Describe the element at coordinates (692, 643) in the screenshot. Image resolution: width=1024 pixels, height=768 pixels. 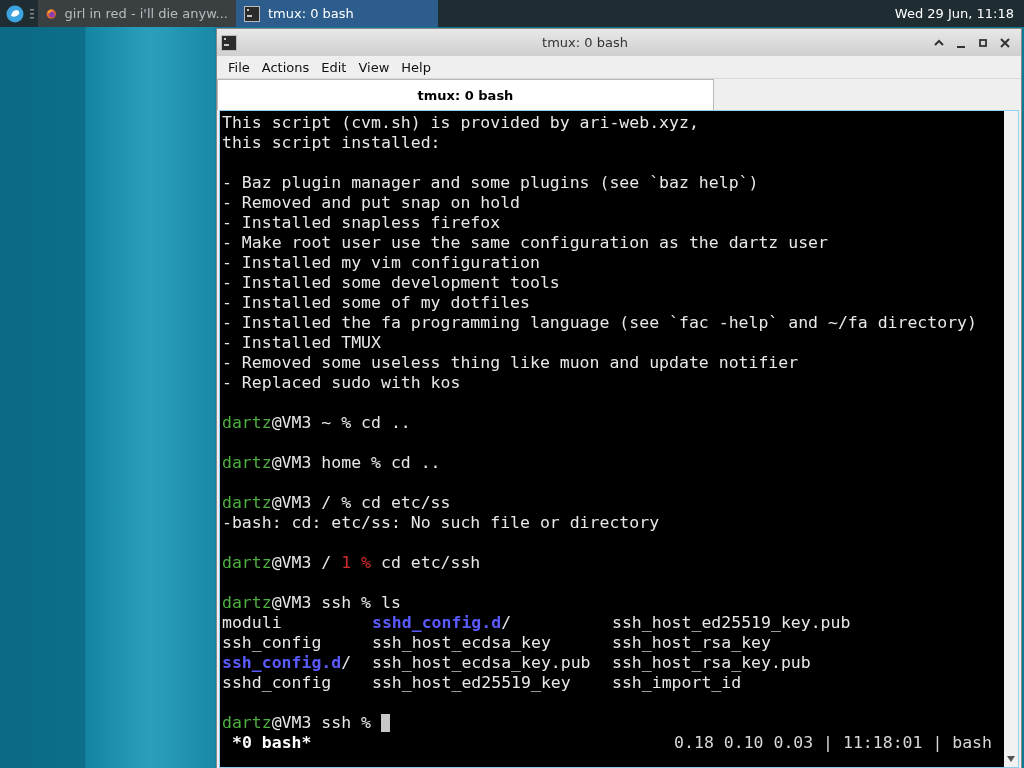
I see `file-entry: ssh_host_rsa_key` at that location.